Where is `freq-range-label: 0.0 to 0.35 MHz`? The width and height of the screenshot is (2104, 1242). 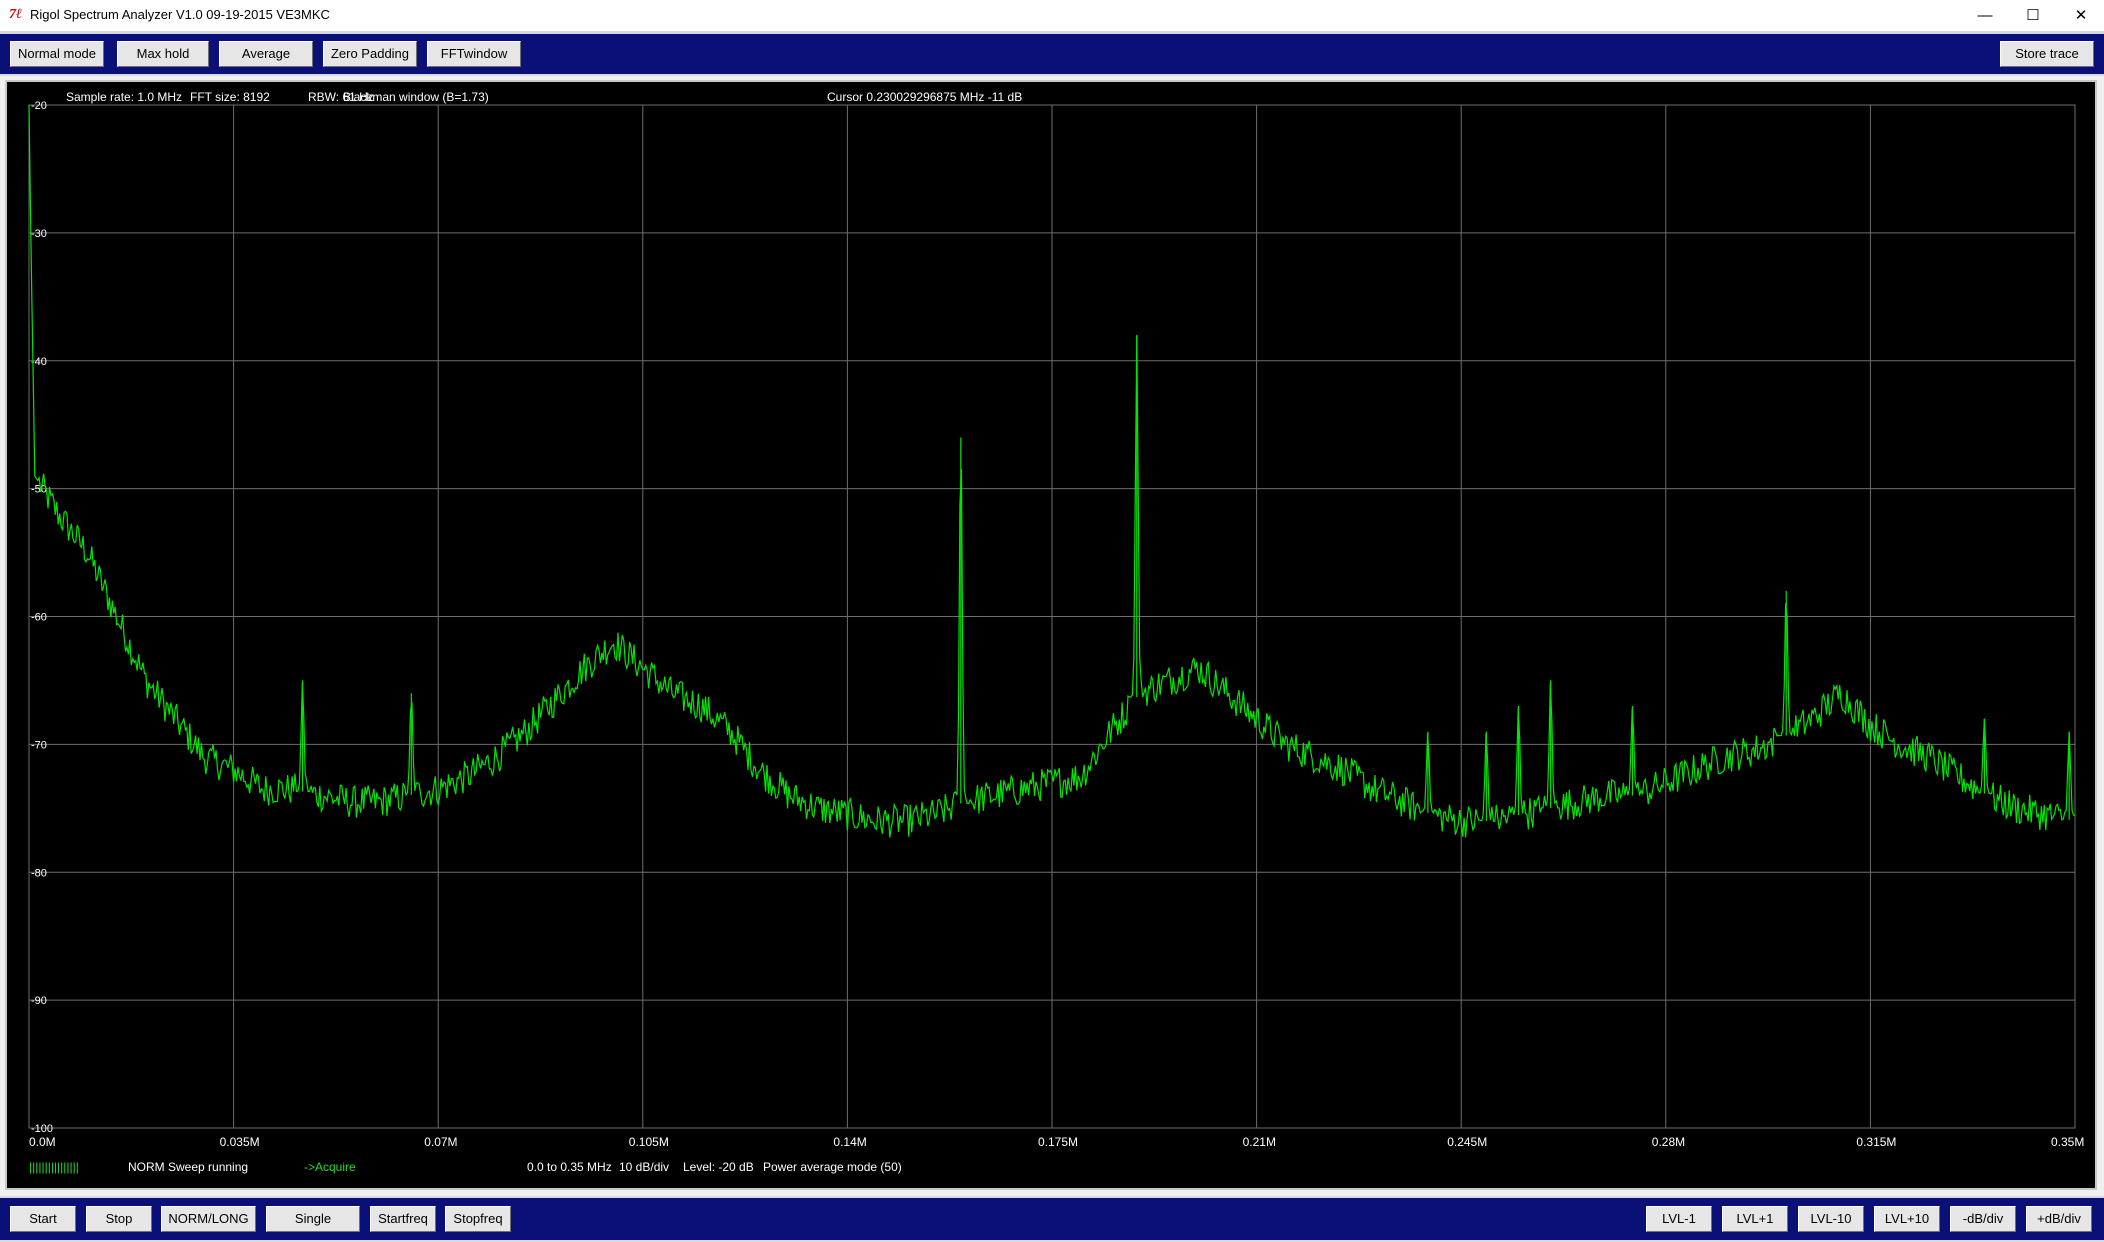
freq-range-label: 0.0 to 0.35 MHz is located at coordinates (569, 1167).